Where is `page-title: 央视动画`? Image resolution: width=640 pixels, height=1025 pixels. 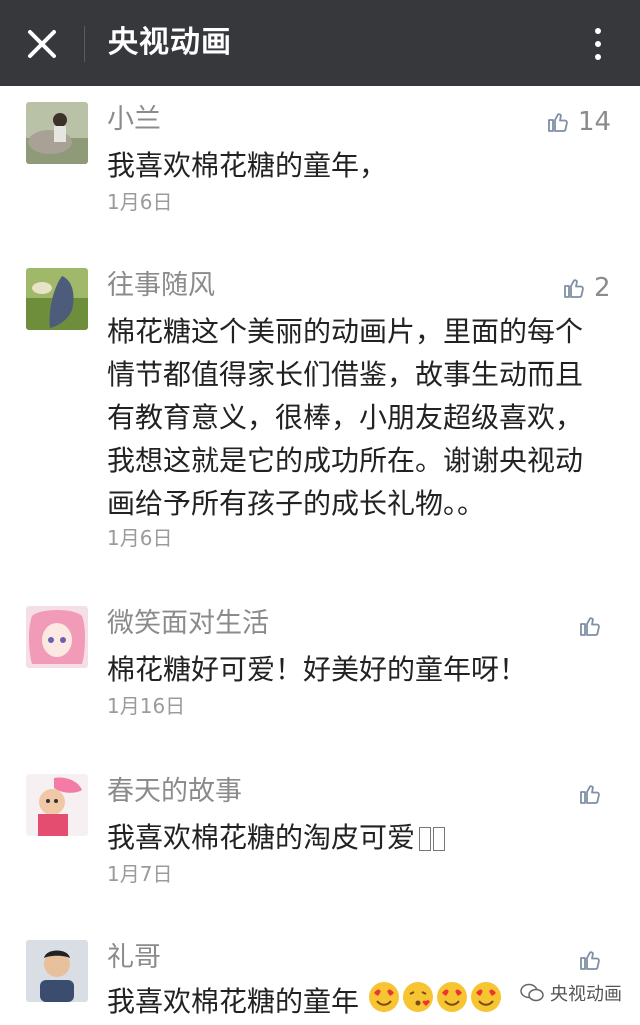
page-title: 央视动画 is located at coordinates (170, 42).